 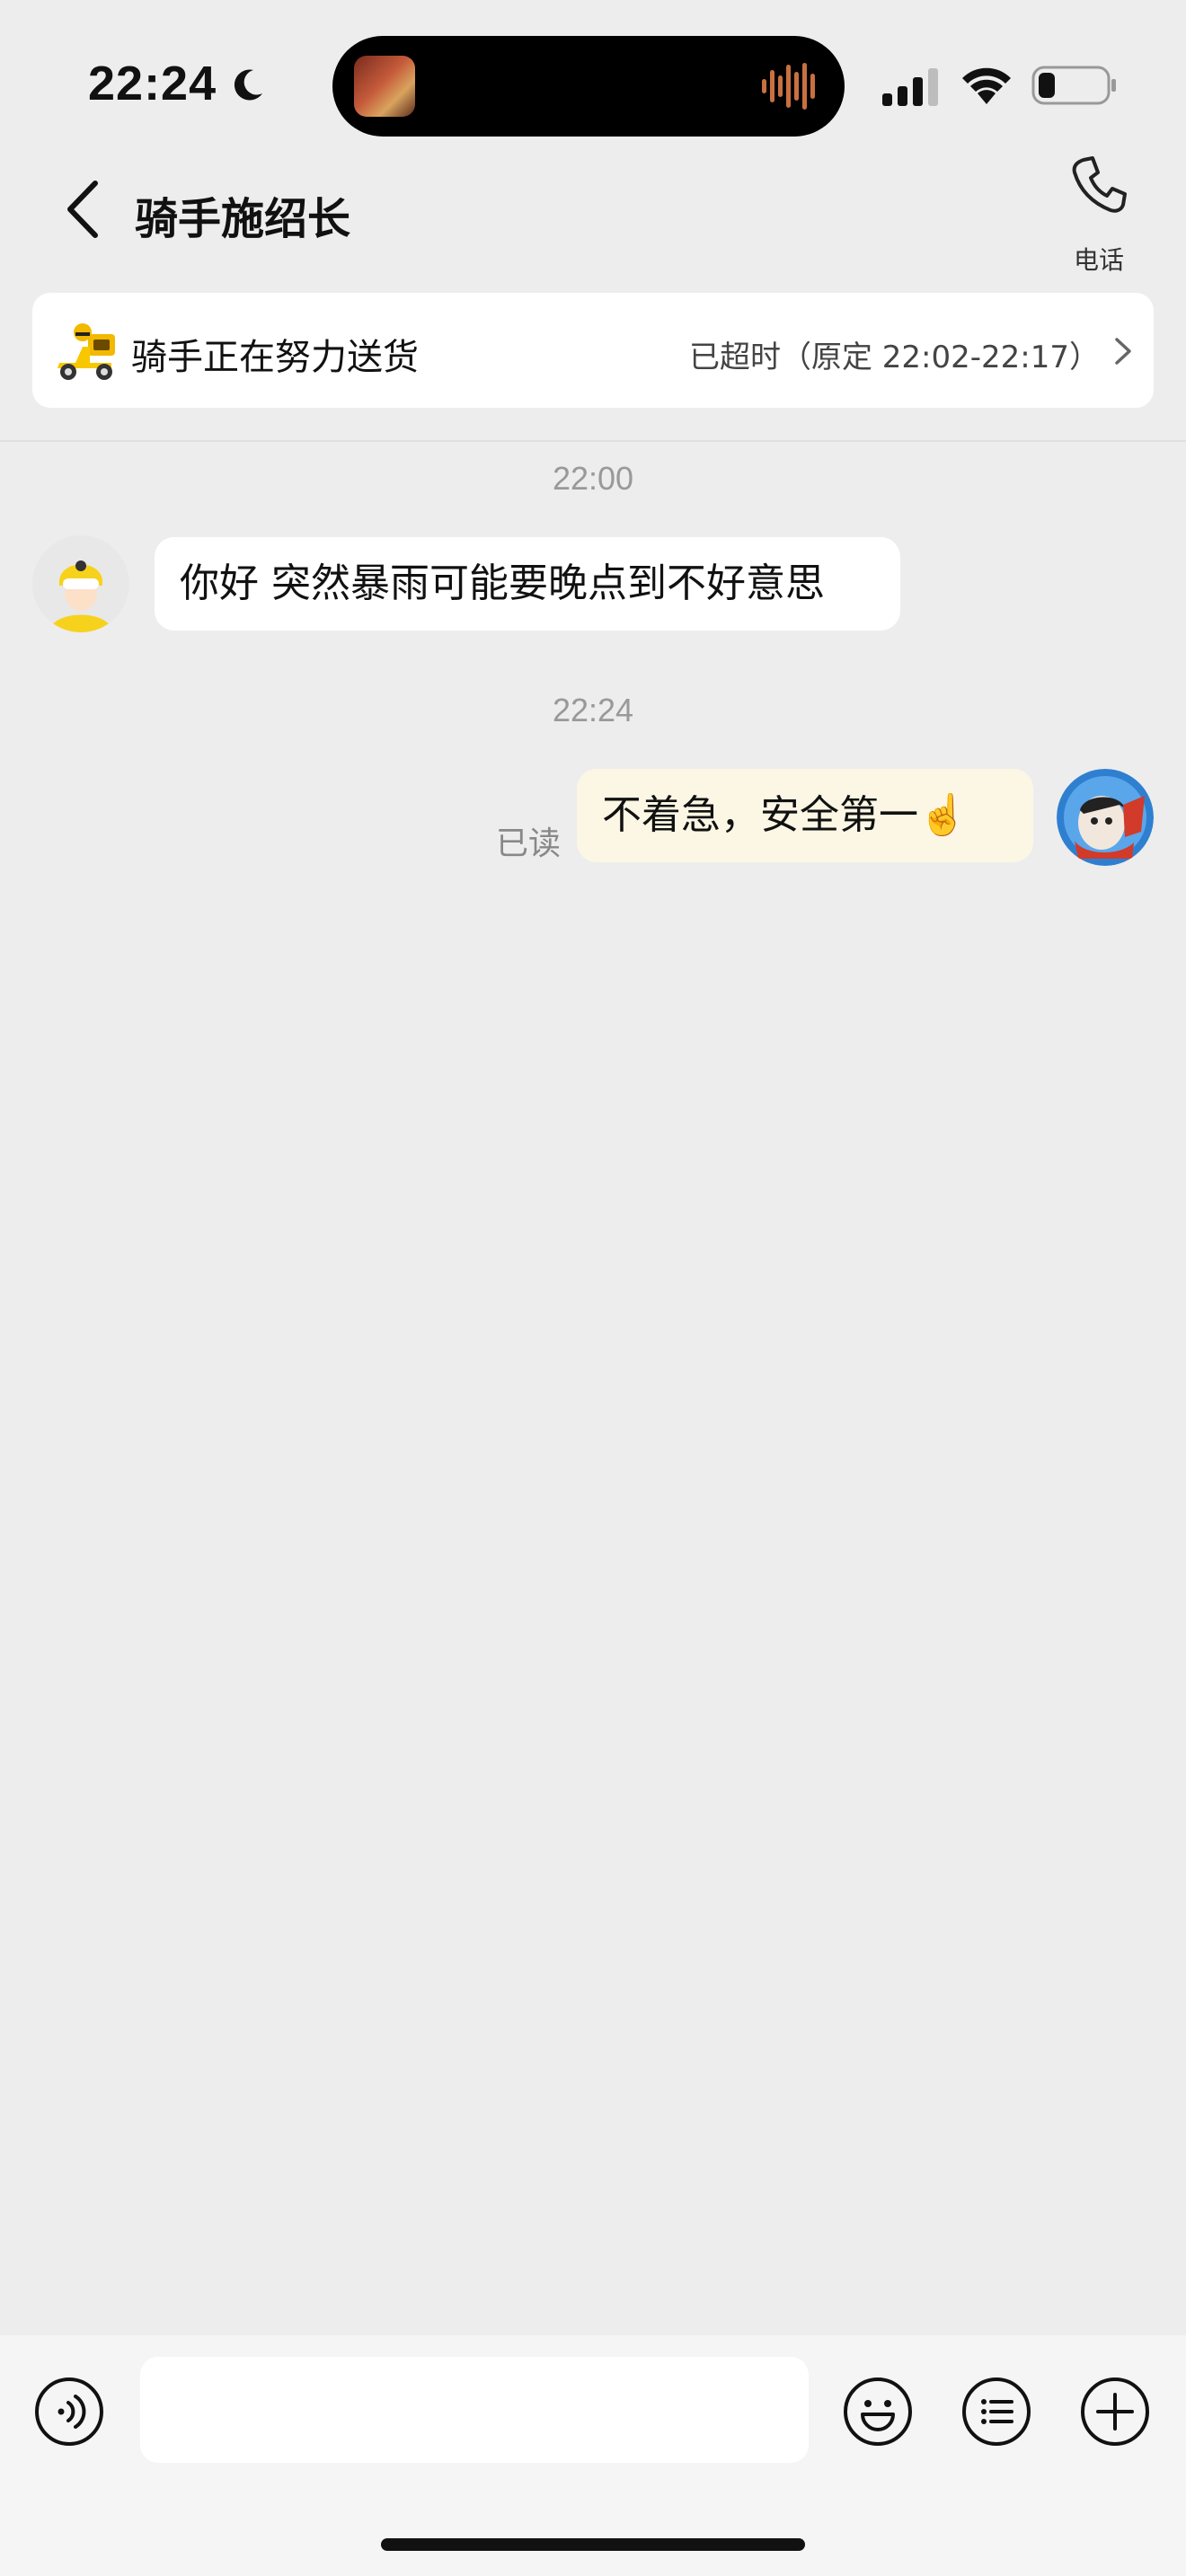 I want to click on moon-icon, so click(x=248, y=85).